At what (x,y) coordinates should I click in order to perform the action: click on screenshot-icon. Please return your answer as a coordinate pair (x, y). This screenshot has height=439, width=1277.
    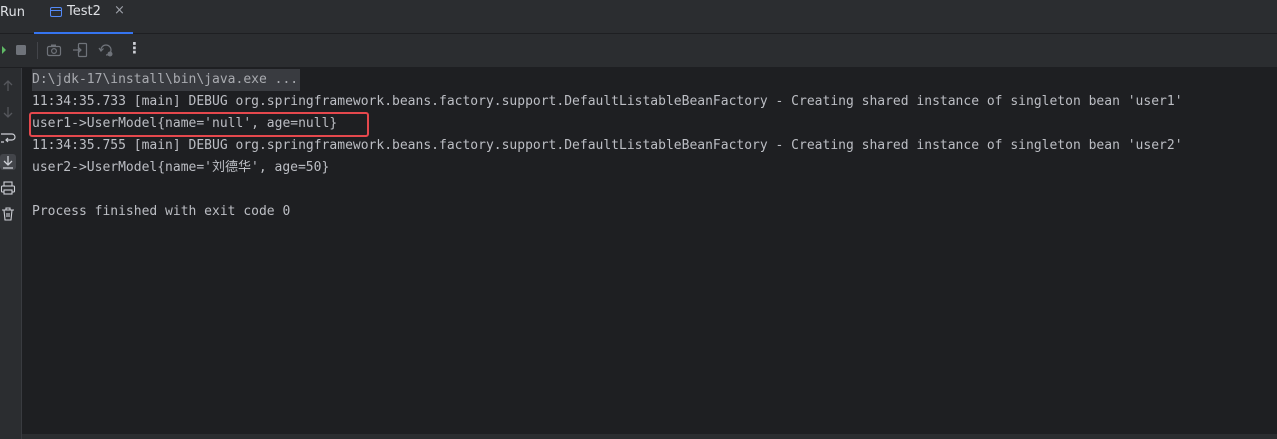
    Looking at the image, I should click on (54, 50).